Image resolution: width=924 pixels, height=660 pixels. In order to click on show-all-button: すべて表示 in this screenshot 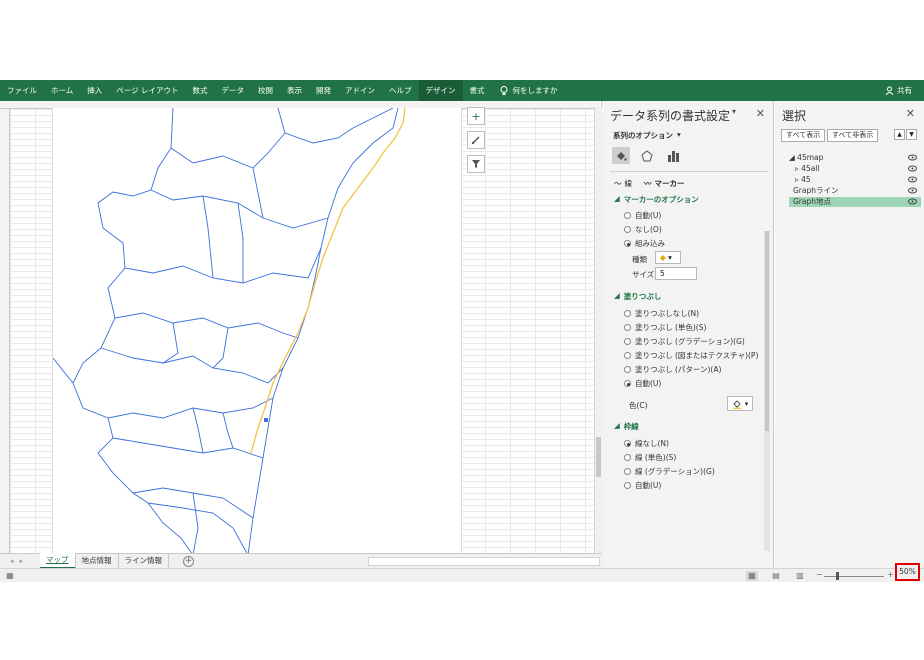, I will do `click(803, 135)`.